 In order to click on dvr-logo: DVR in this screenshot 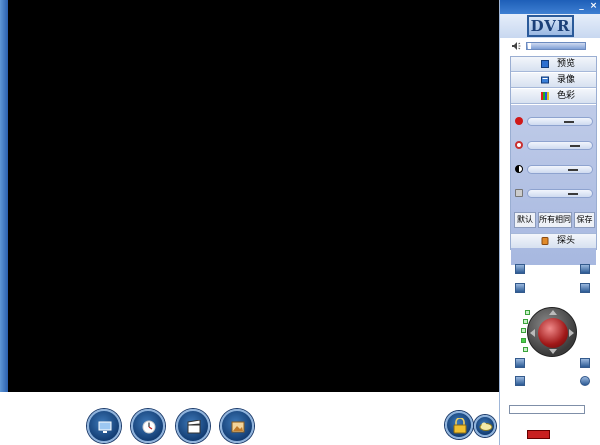, I will do `click(550, 26)`.